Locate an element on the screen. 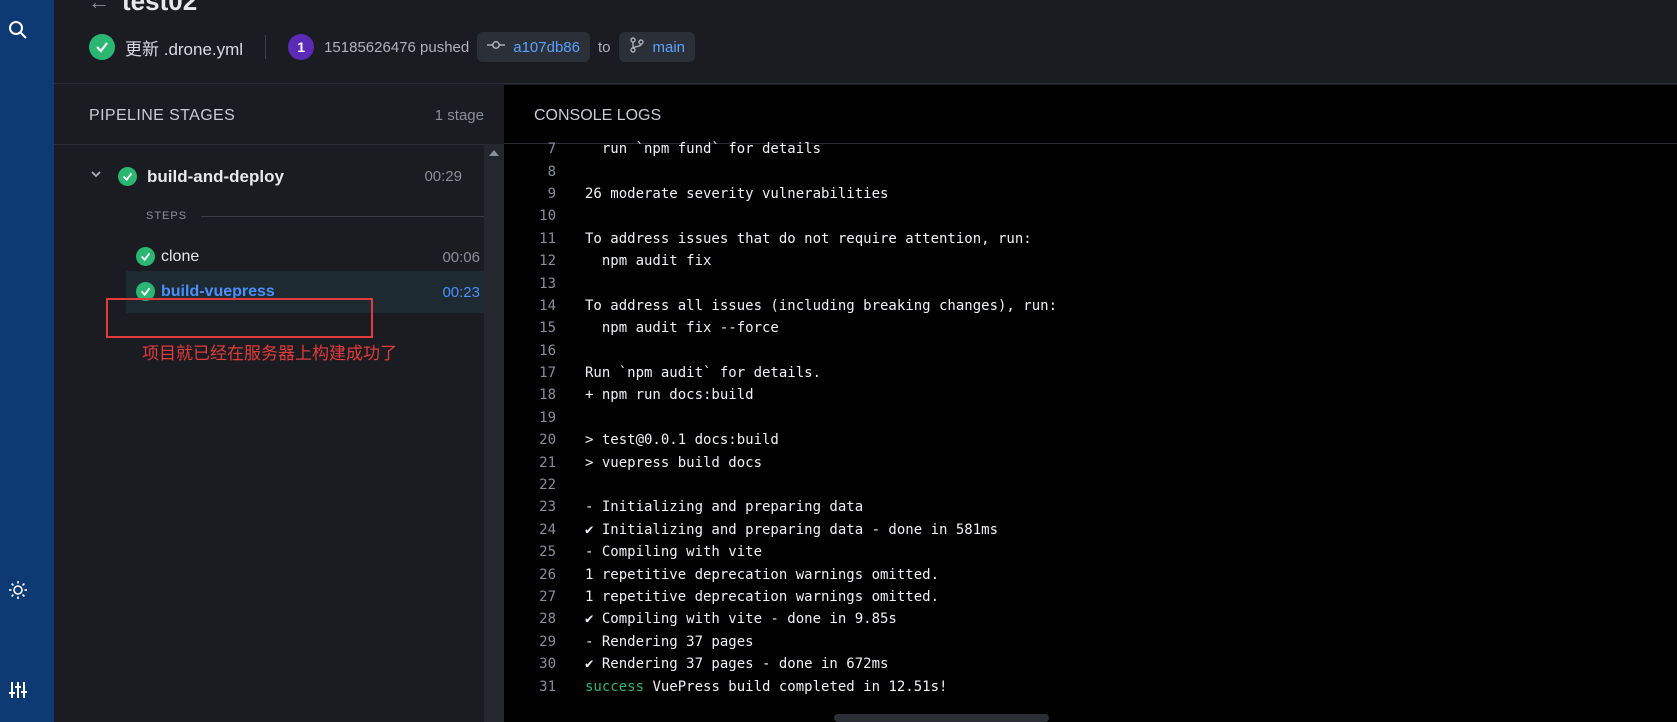 Image resolution: width=1677 pixels, height=722 pixels. stage-duration: 00:29 is located at coordinates (443, 176).